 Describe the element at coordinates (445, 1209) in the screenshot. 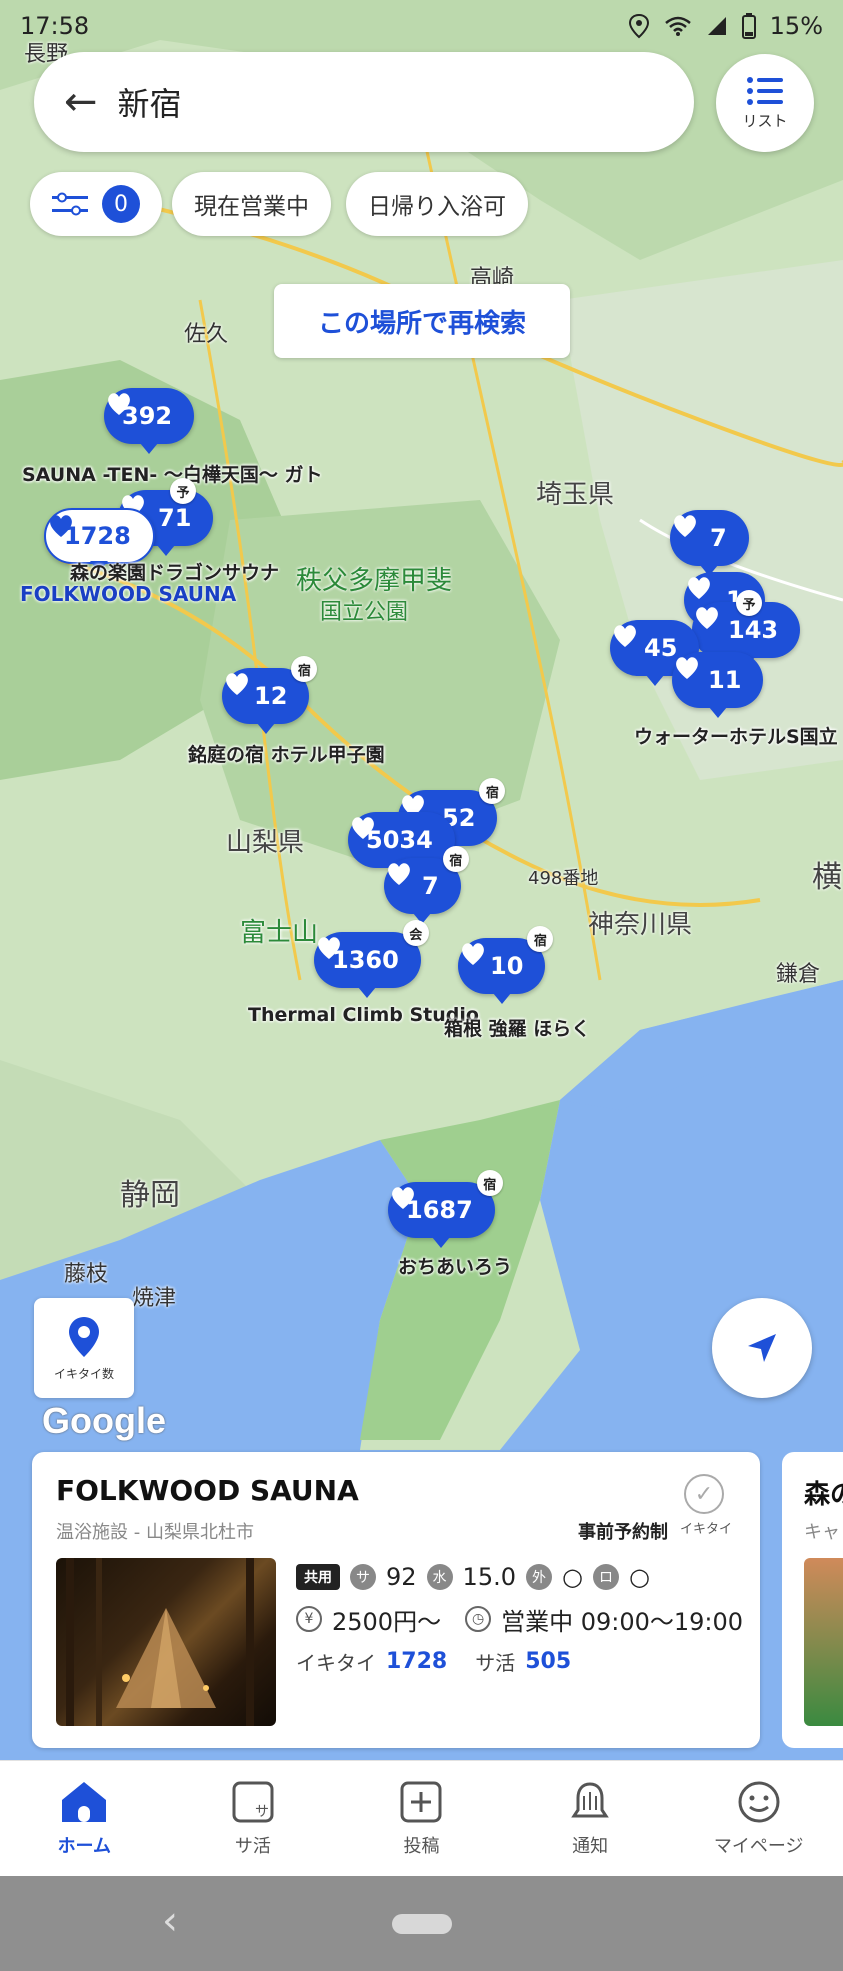

I see `map-marker-1687: 1687 宿` at that location.